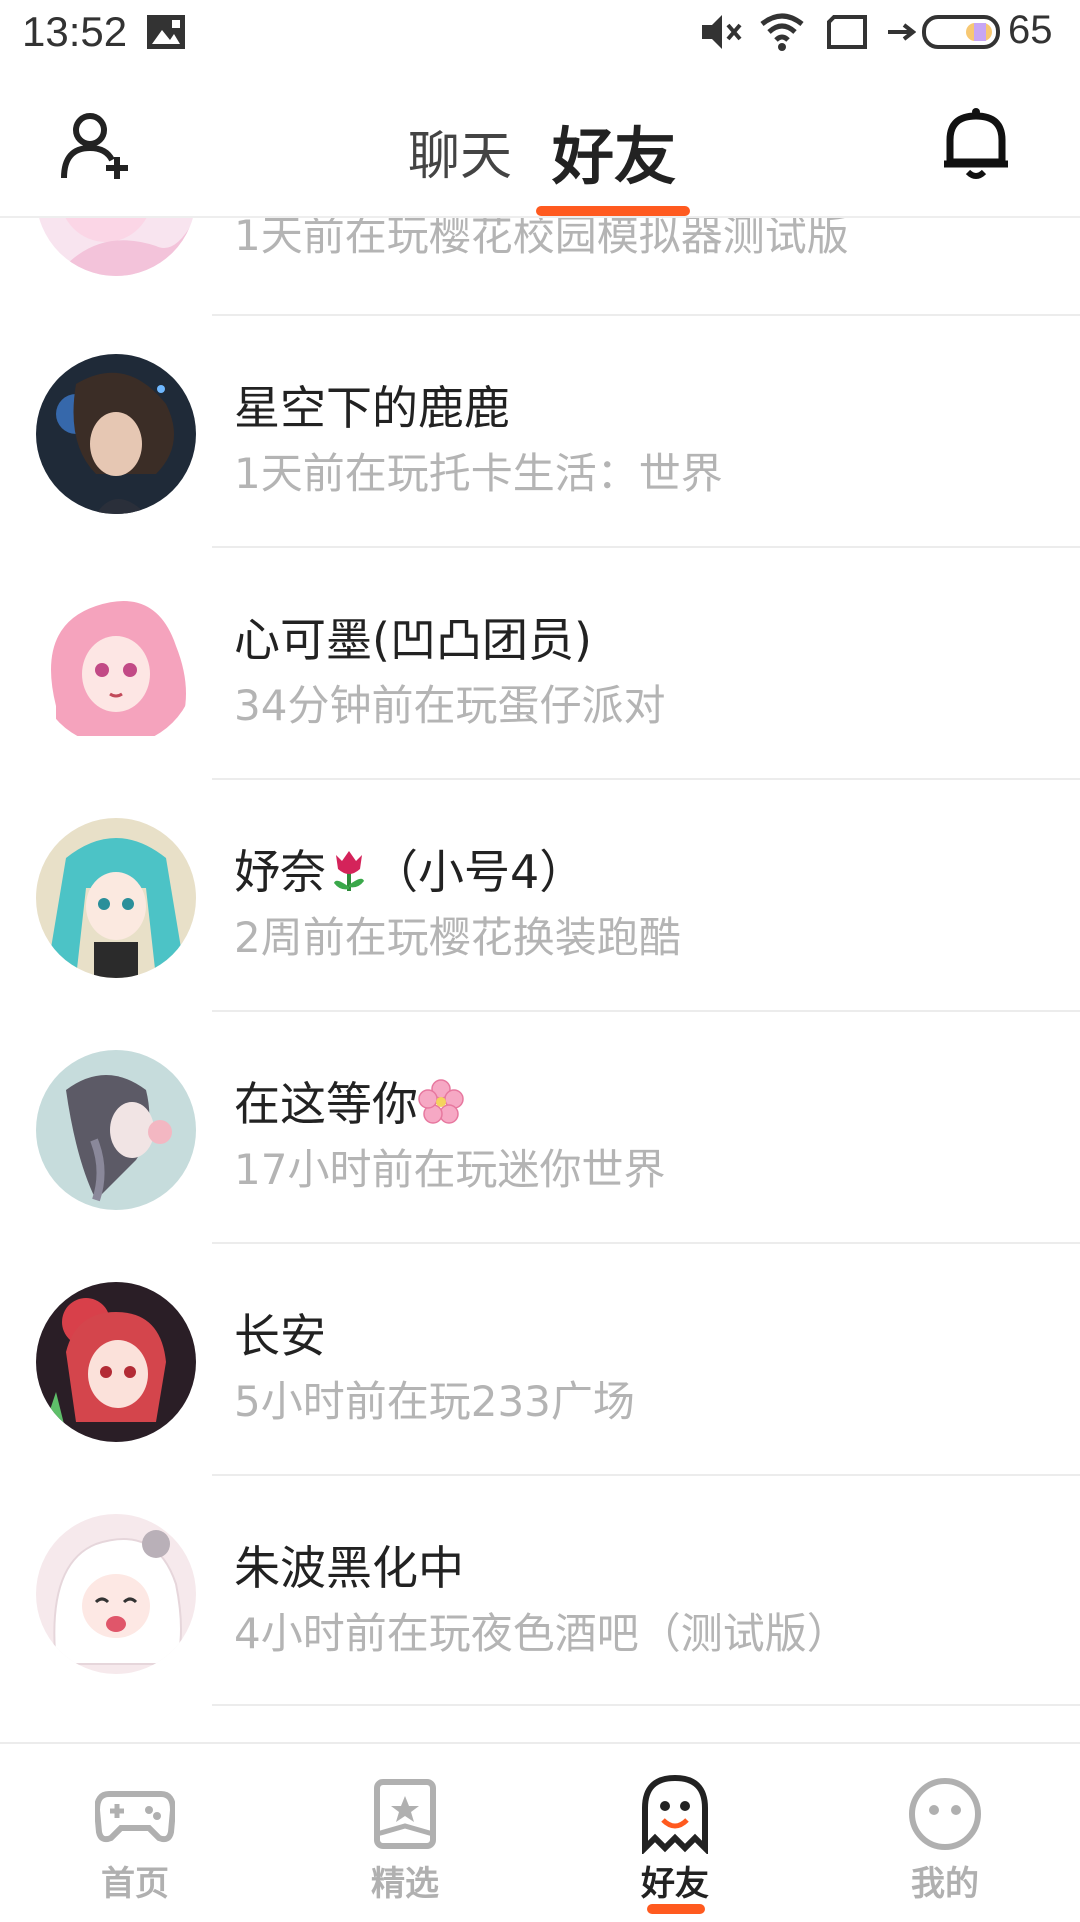 Image resolution: width=1080 pixels, height=1922 pixels. I want to click on status-bar: 13:52 65, so click(540, 33).